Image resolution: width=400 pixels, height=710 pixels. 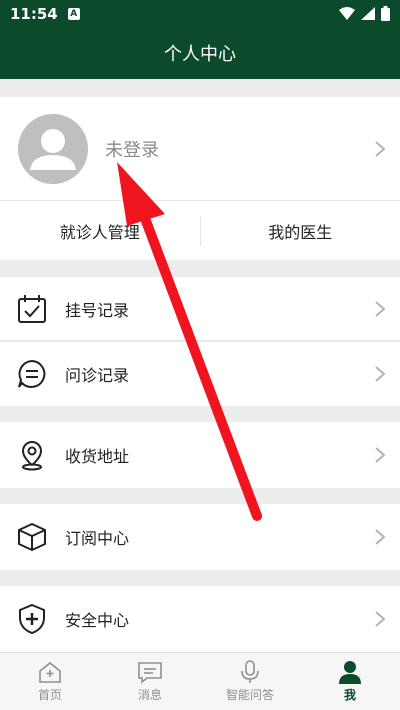 I want to click on tab-smart-qa: 智能问答, so click(x=250, y=681).